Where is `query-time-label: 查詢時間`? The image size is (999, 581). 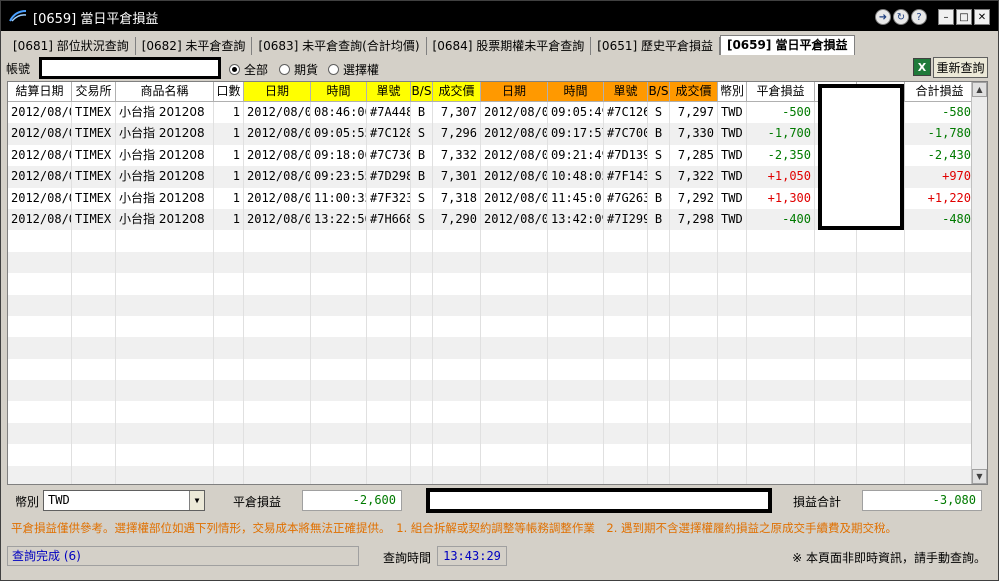 query-time-label: 查詢時間 is located at coordinates (407, 558).